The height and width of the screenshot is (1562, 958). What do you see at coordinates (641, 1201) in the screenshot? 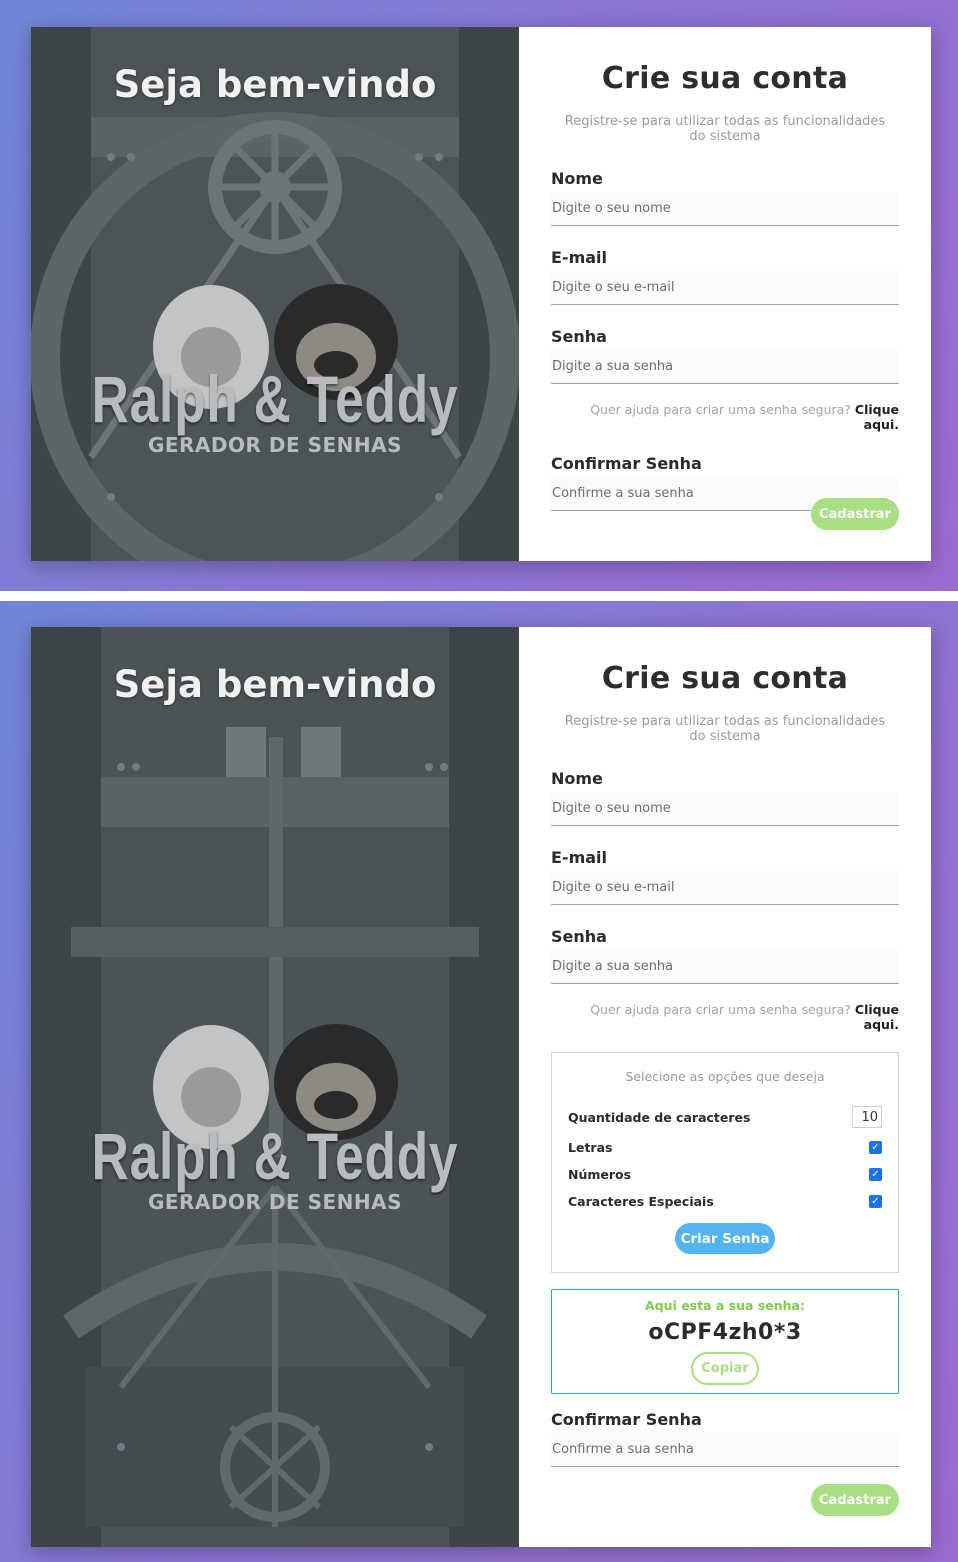
I see `special-label: Caracteres Especiais` at bounding box center [641, 1201].